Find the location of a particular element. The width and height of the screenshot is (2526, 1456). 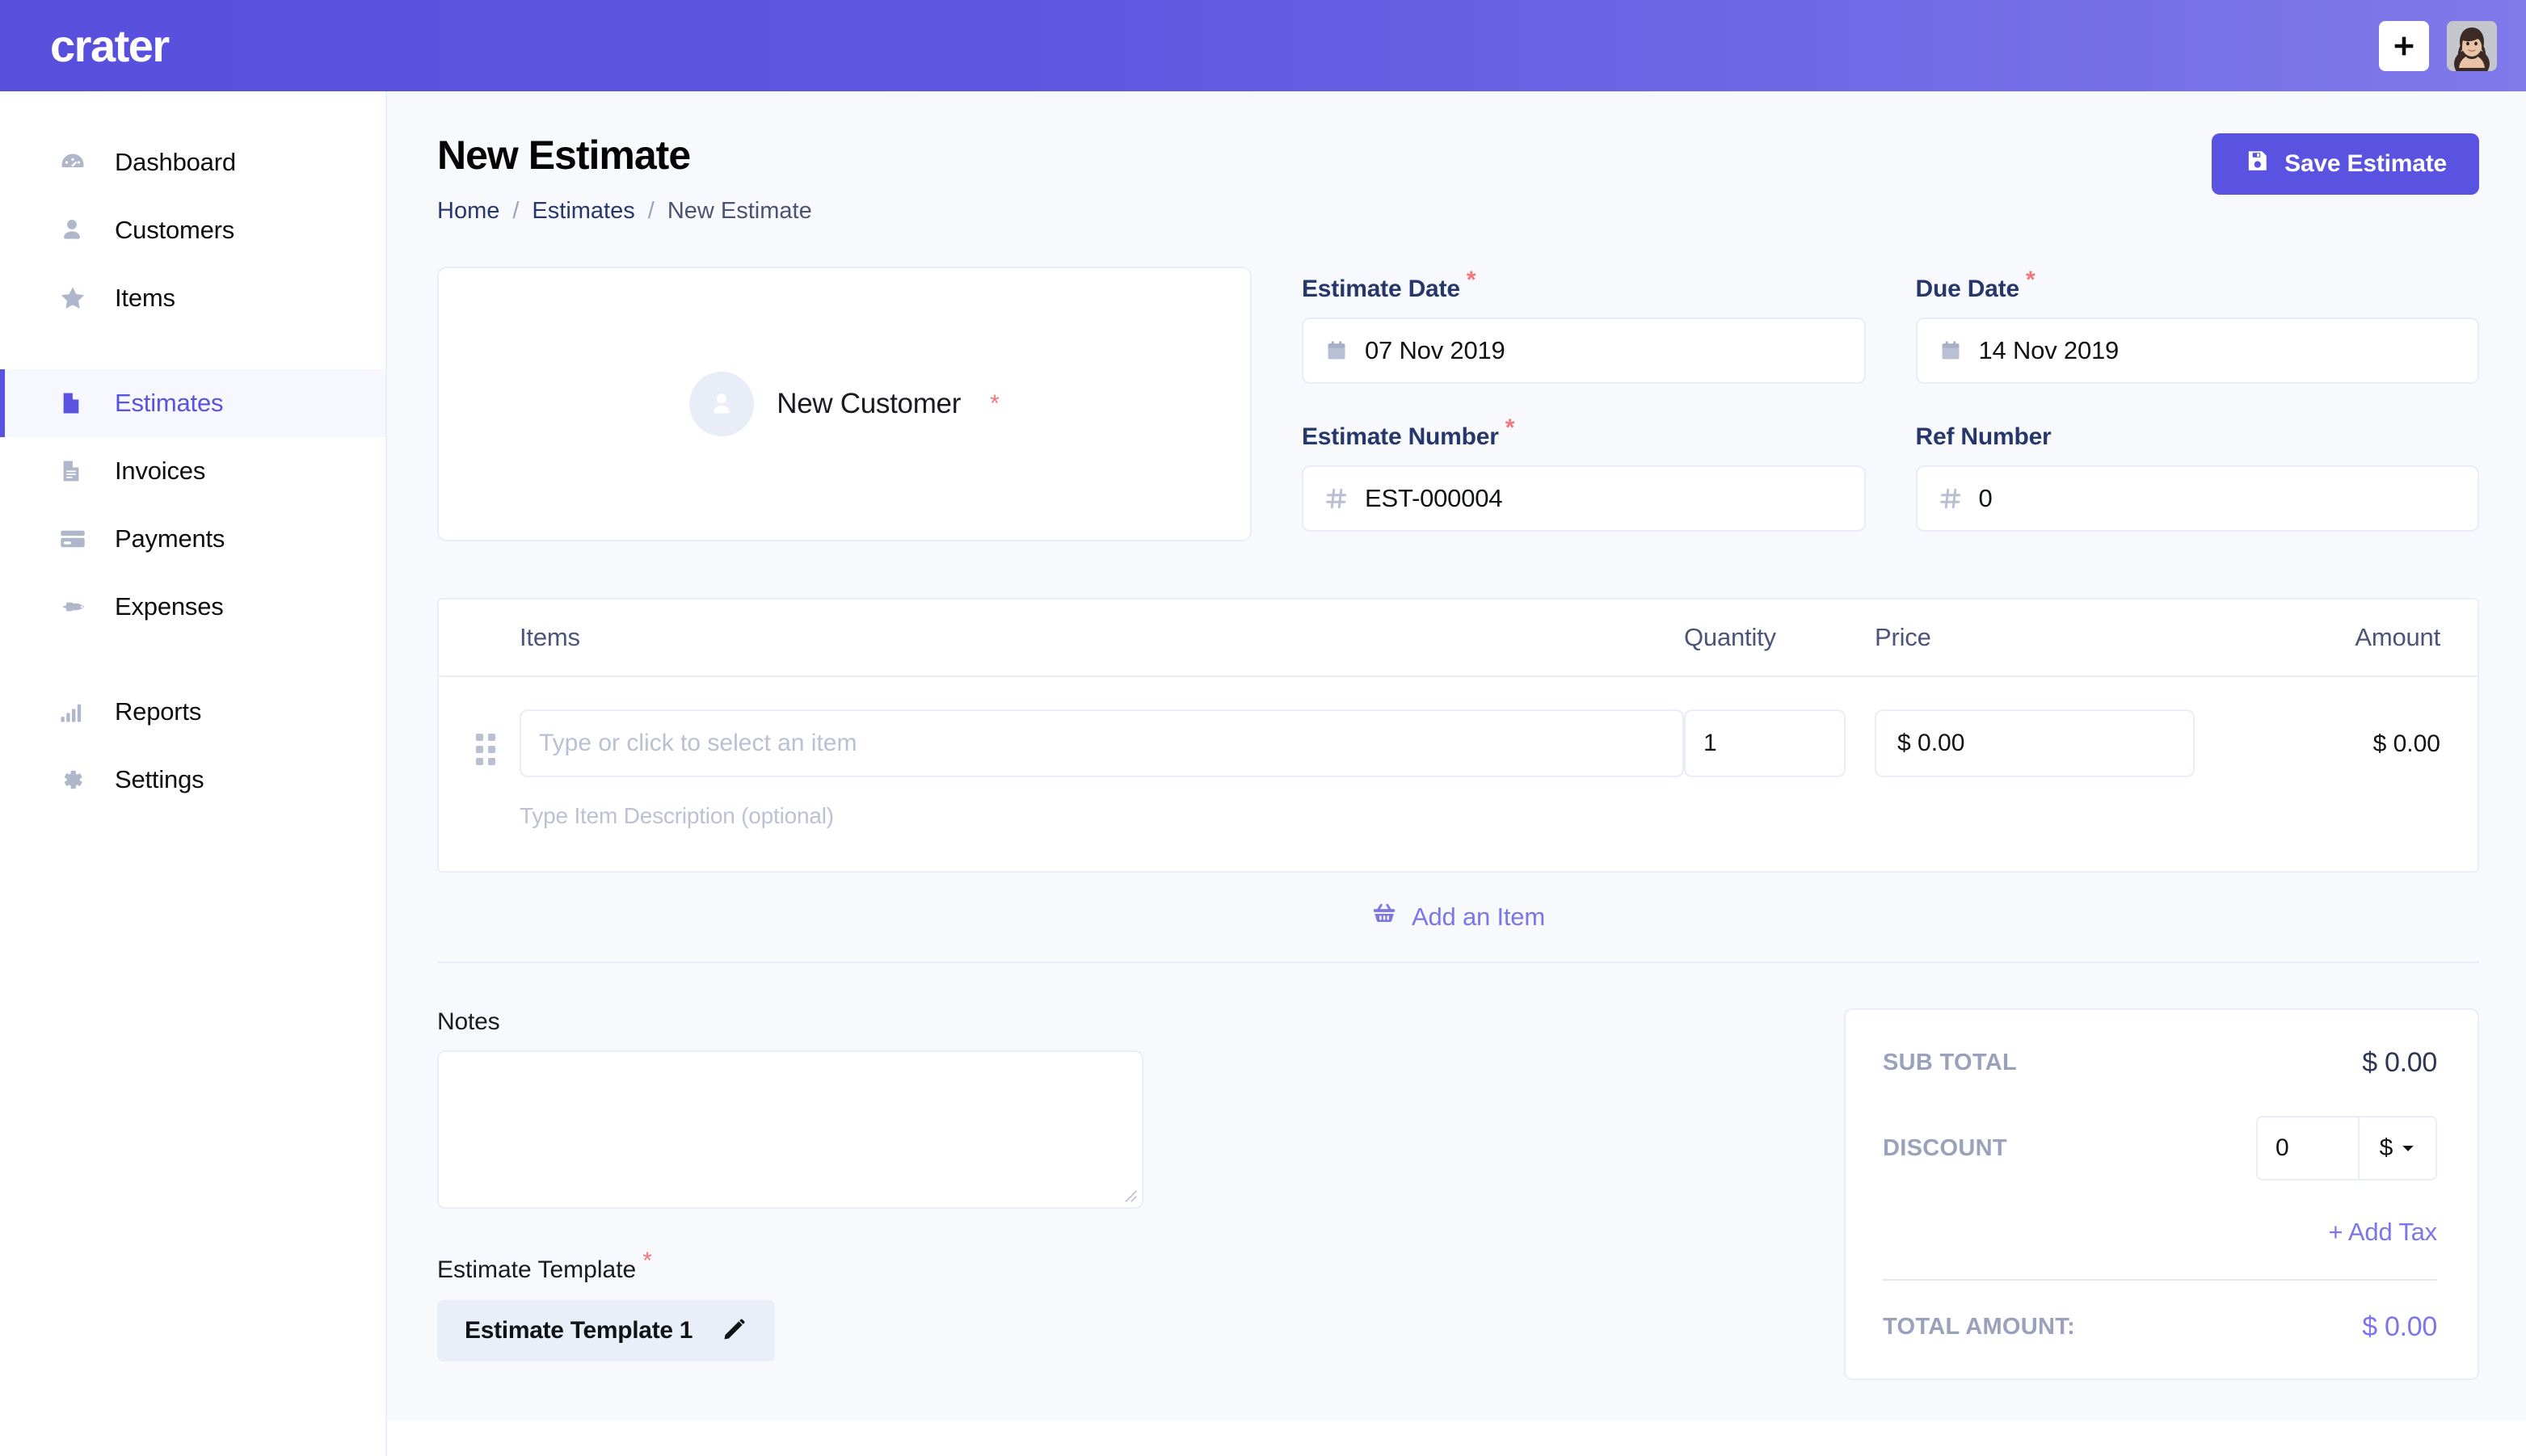

ref-number-value: 0 is located at coordinates (1985, 498).